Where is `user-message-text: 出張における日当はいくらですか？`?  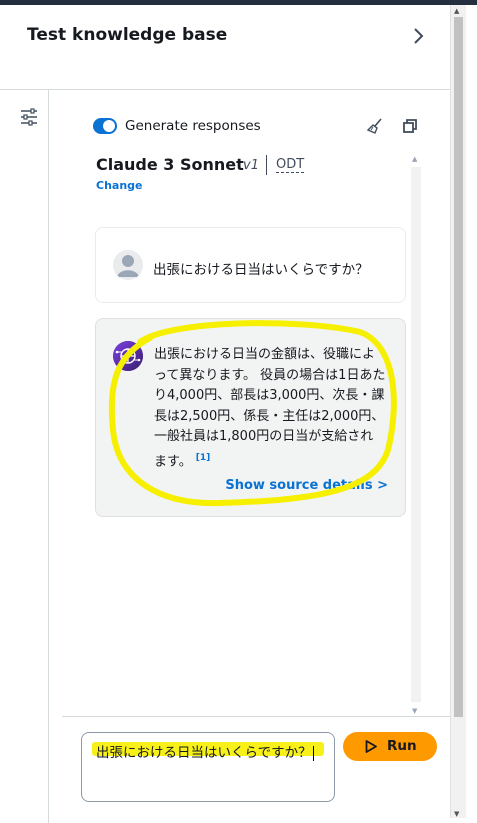 user-message-text: 出張における日当はいくらですか？ is located at coordinates (261, 270).